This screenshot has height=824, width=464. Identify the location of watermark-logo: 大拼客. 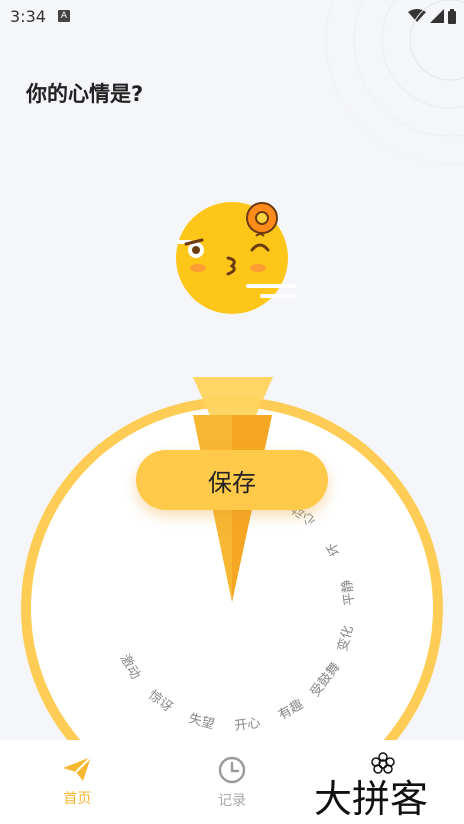
(387, 786).